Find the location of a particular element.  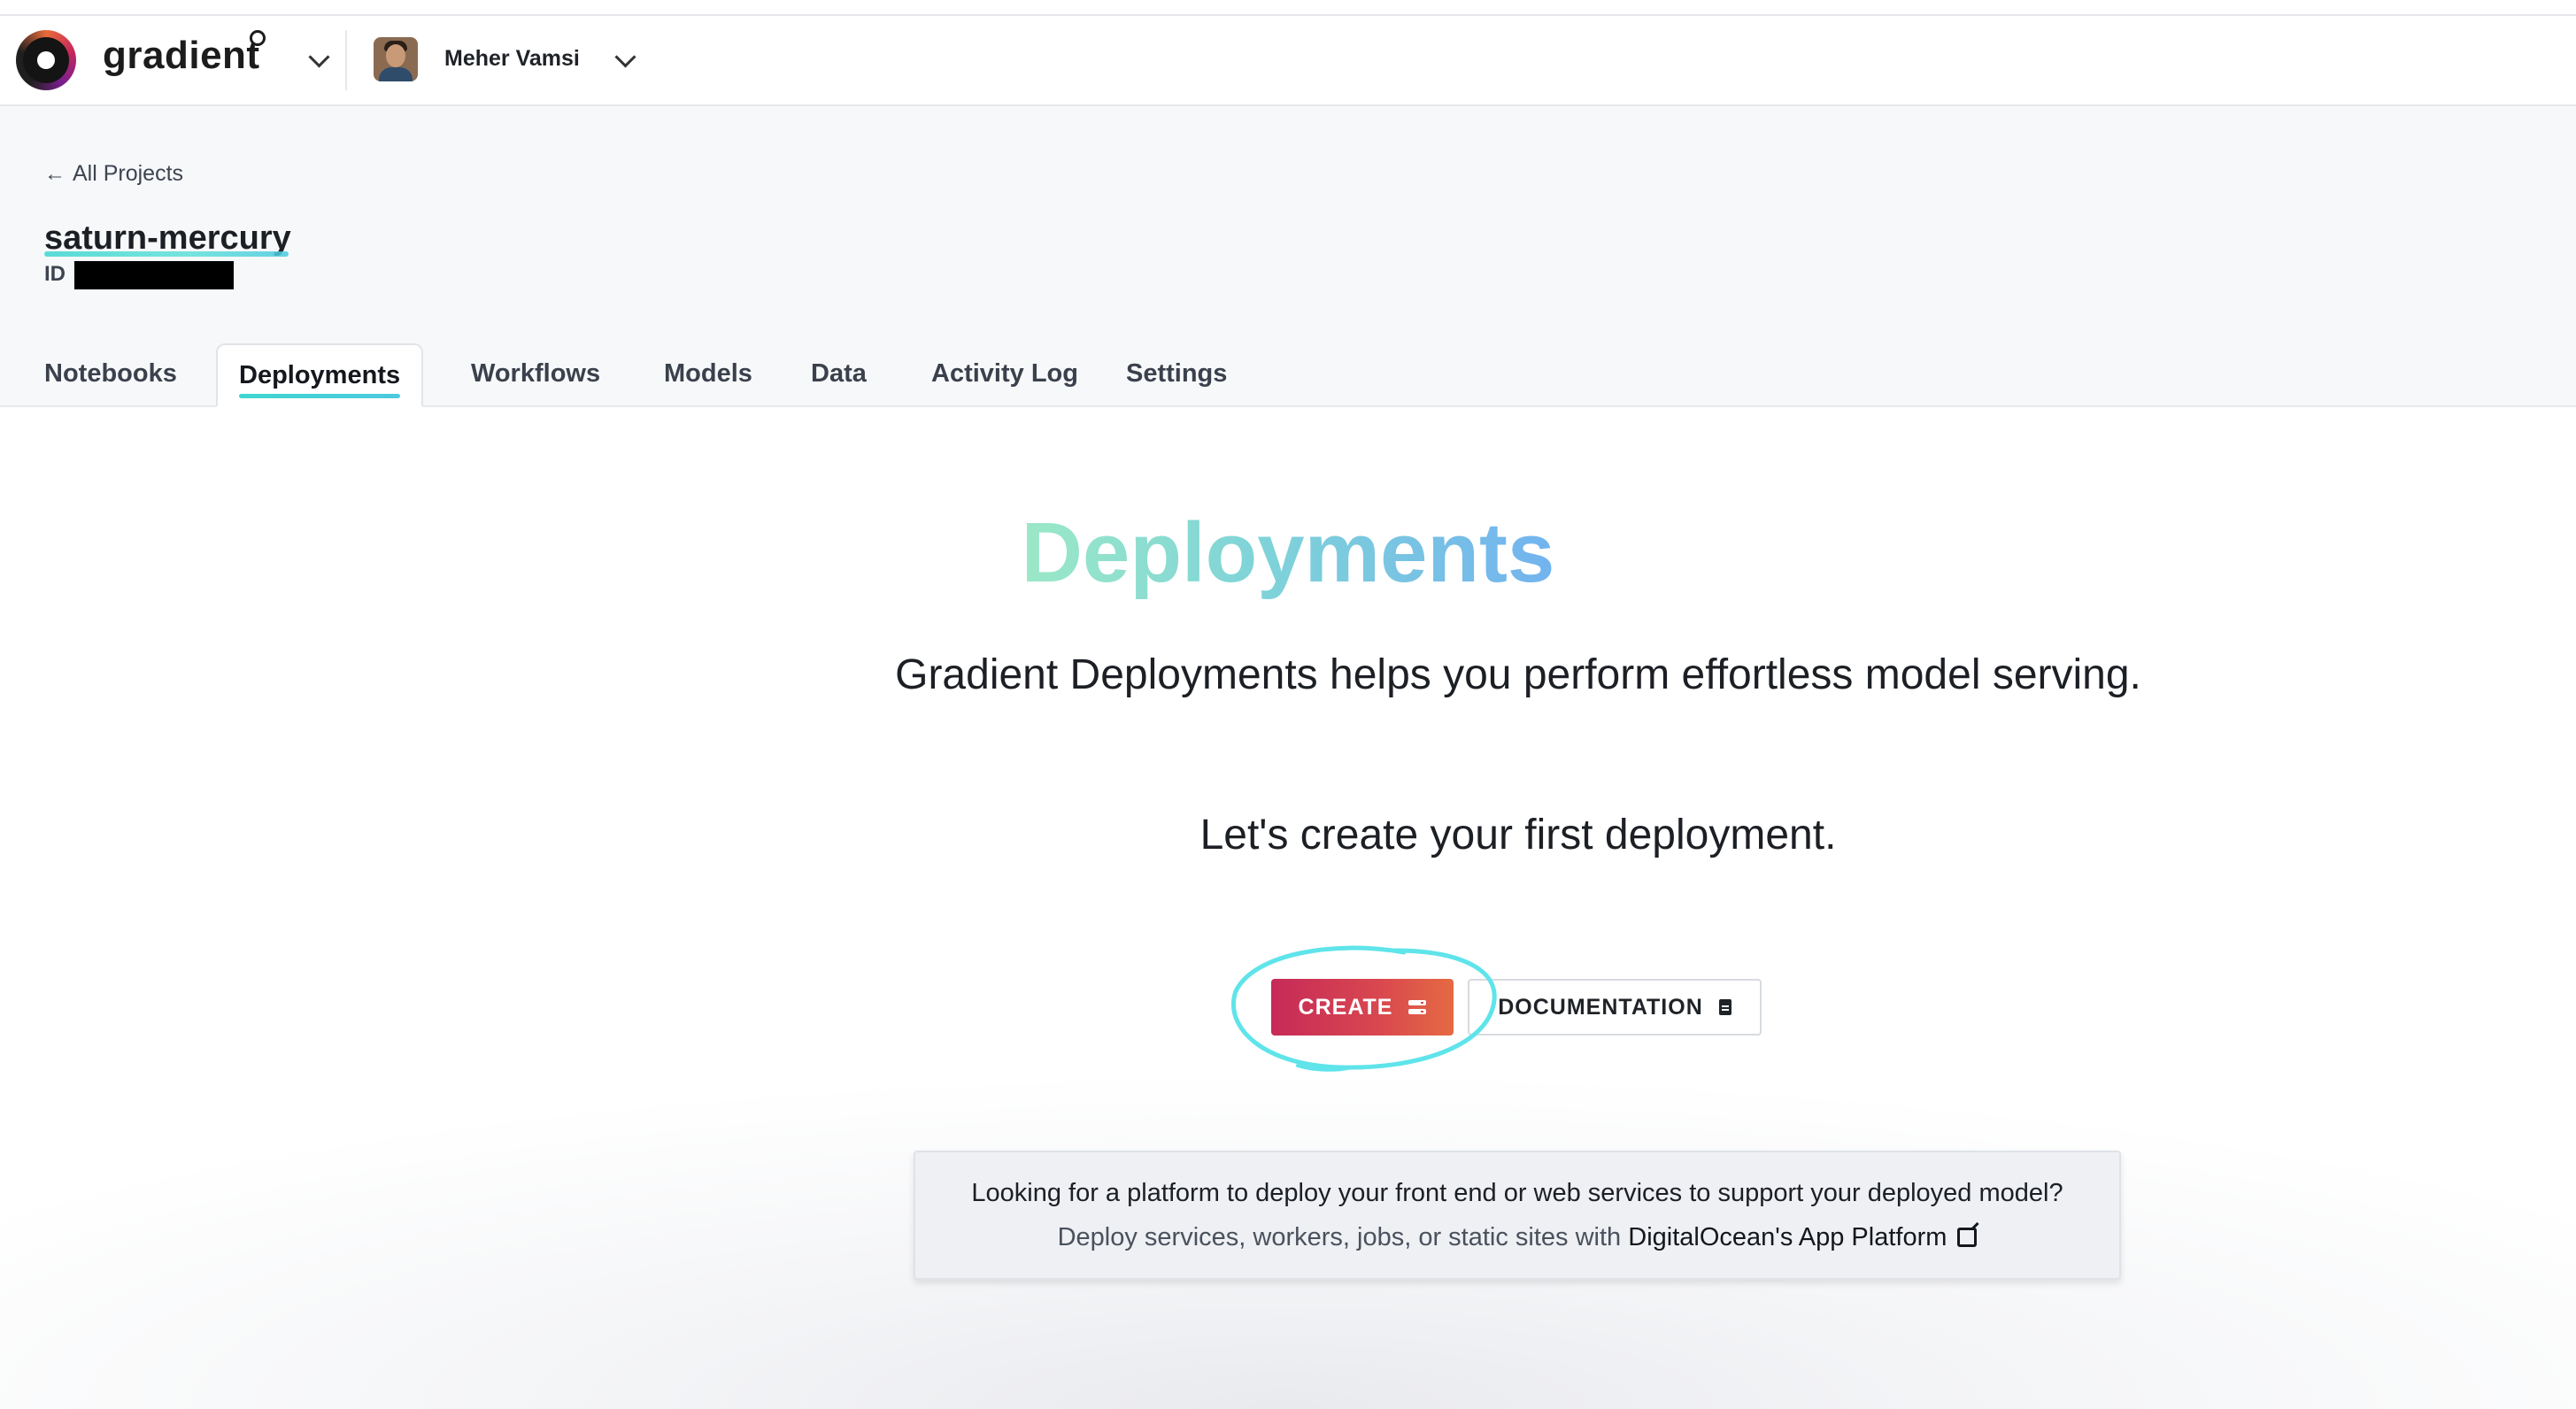

tab-workflows: Workflows is located at coordinates (535, 373).